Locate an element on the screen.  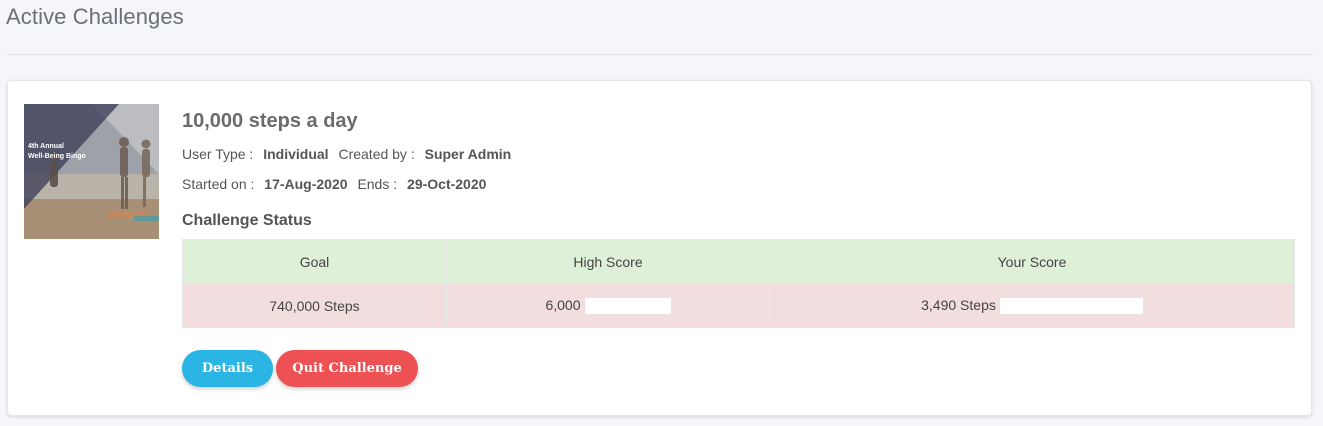
status-header-row: Goal High Score Your Score is located at coordinates (738, 261).